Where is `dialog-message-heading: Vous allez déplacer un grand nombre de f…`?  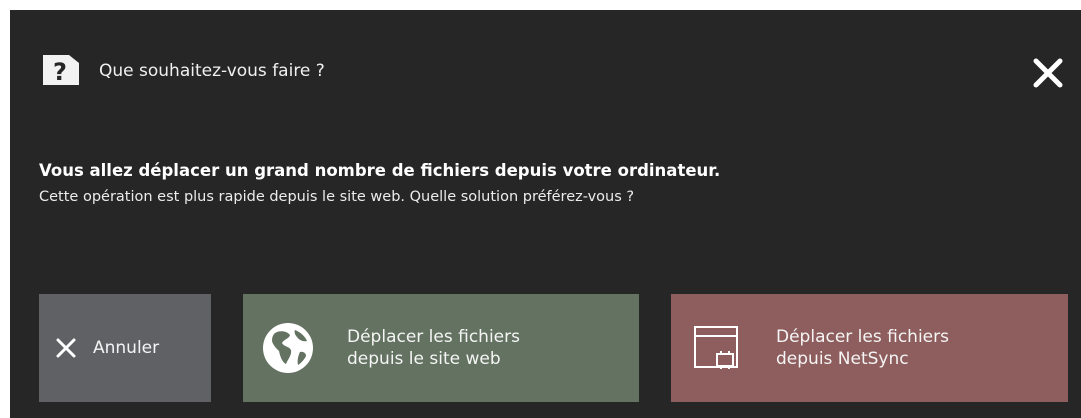
dialog-message-heading: Vous allez déplacer un grand nombre de f… is located at coordinates (380, 170).